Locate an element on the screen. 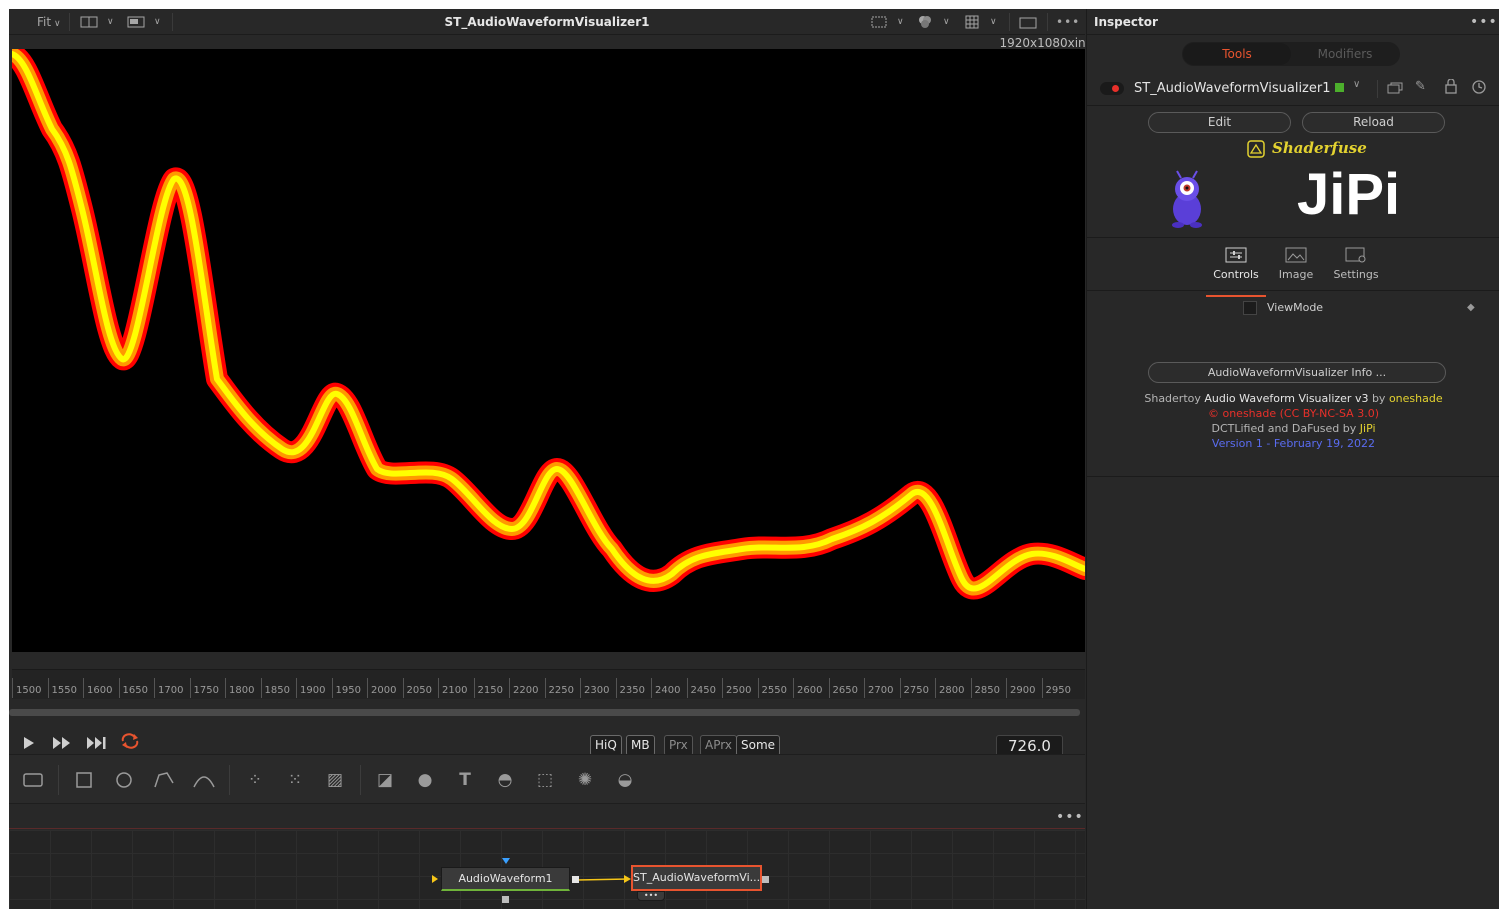 The image size is (1507, 917). info-line-3: DCTLified and DaFused by JiPi is located at coordinates (1293, 428).